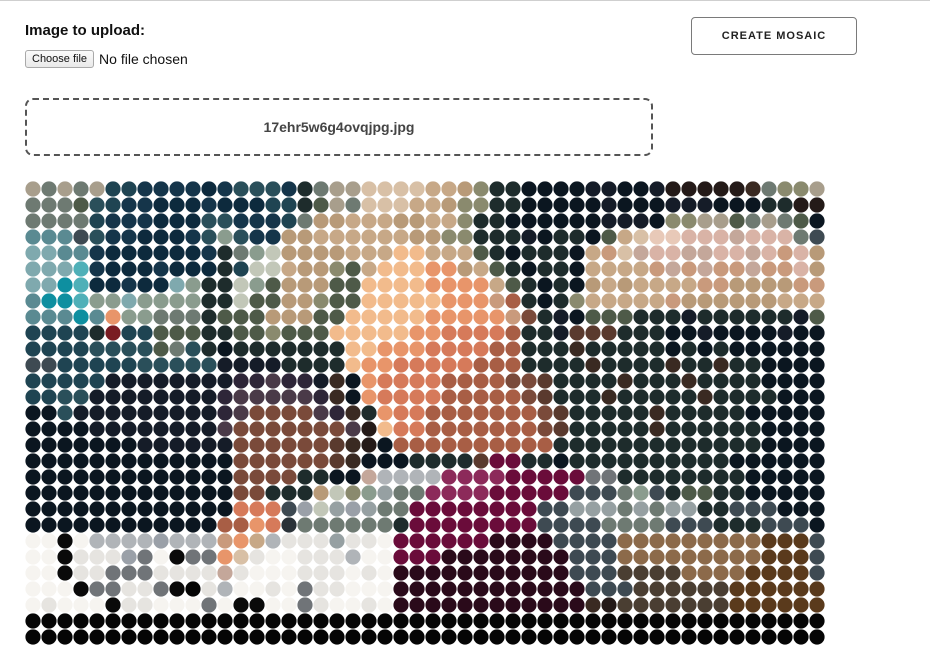 The height and width of the screenshot is (663, 930). I want to click on file-input: Choose file No file chosen, so click(106, 59).